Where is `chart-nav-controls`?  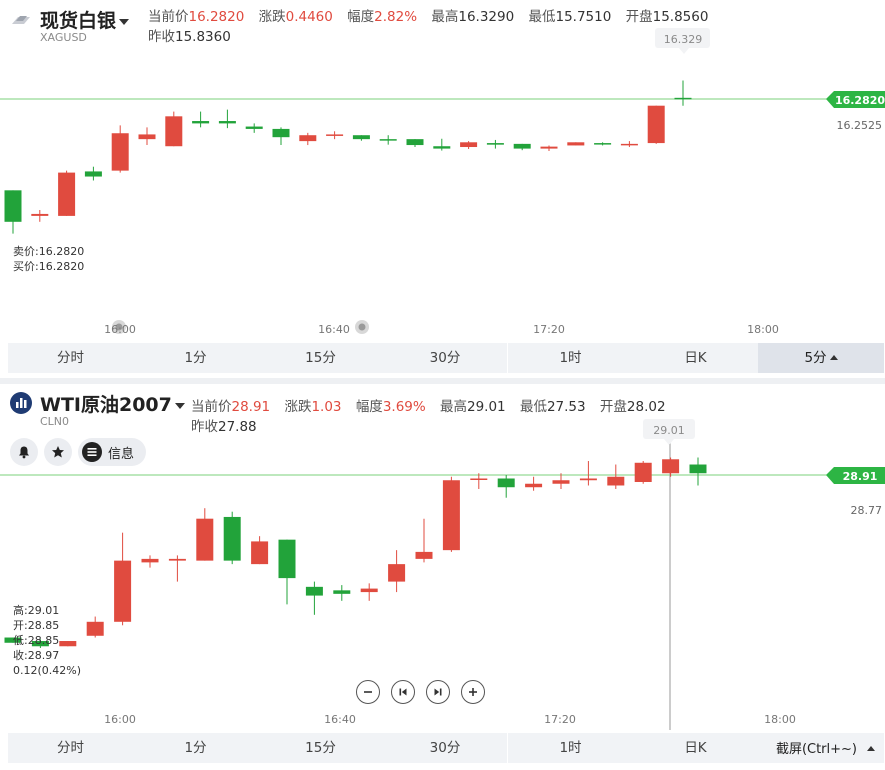
chart-nav-controls is located at coordinates (420, 692).